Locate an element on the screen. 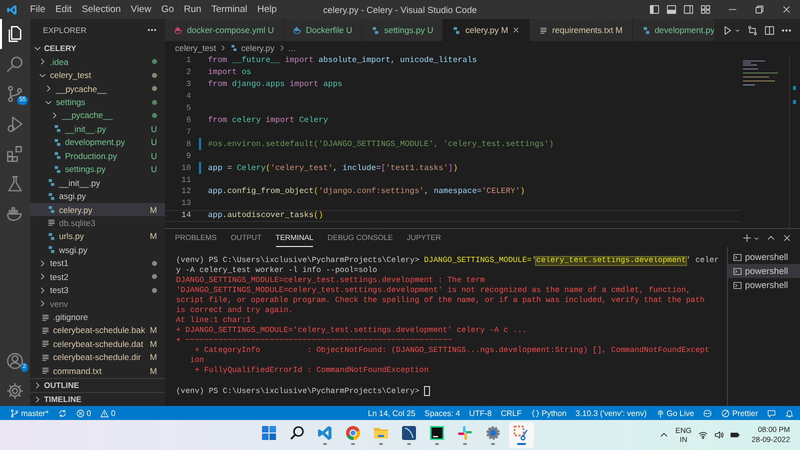  section-header: CELERY is located at coordinates (97, 48).